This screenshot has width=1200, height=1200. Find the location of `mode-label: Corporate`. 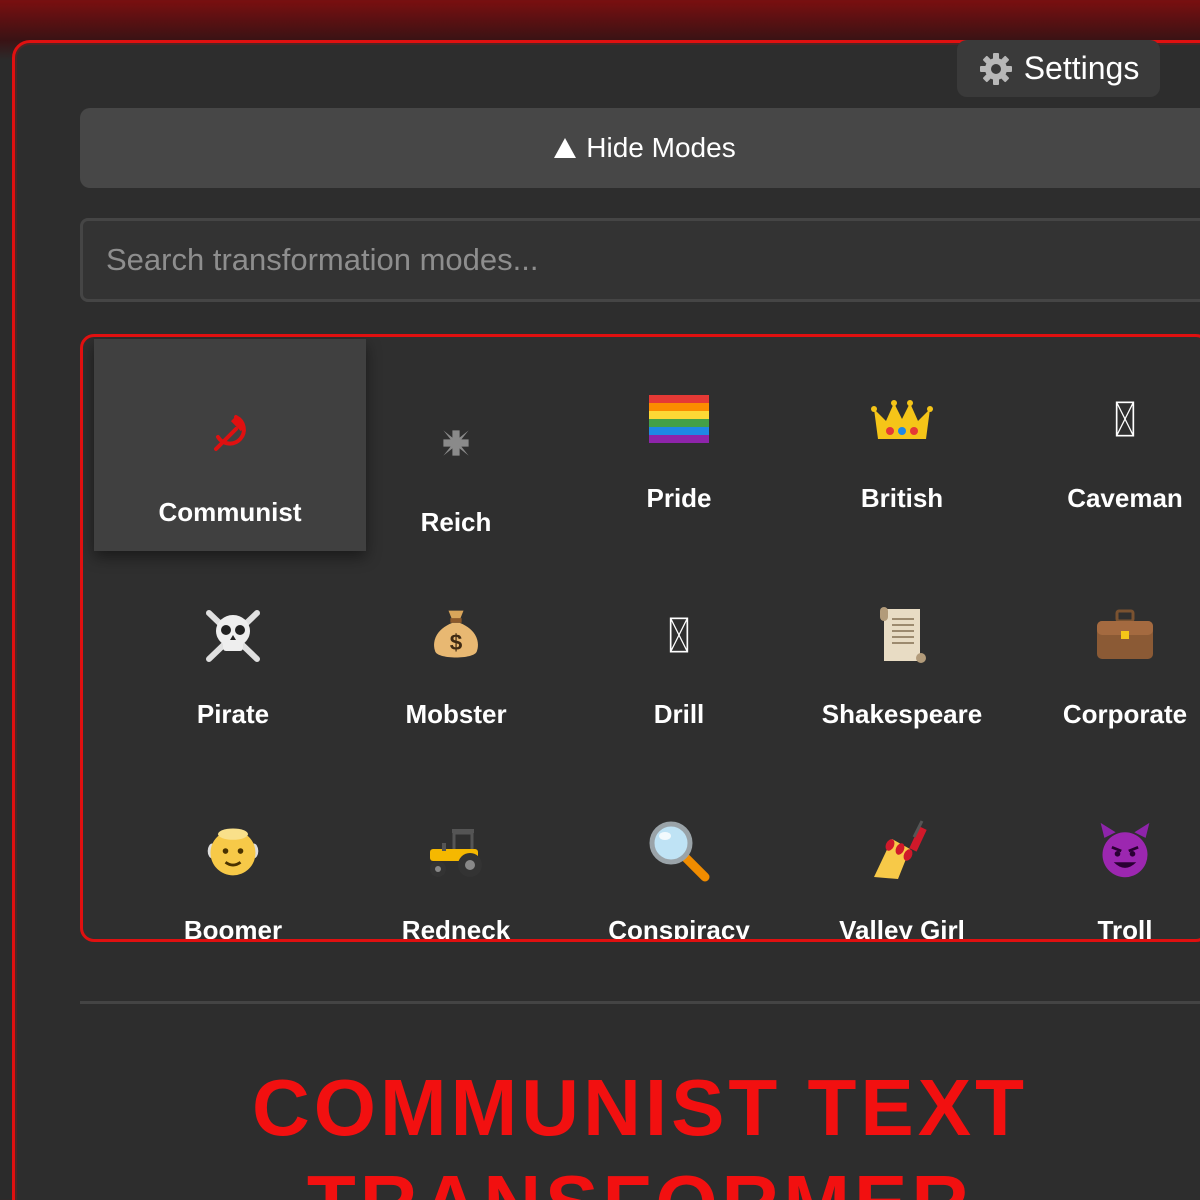

mode-label: Corporate is located at coordinates (1125, 714).